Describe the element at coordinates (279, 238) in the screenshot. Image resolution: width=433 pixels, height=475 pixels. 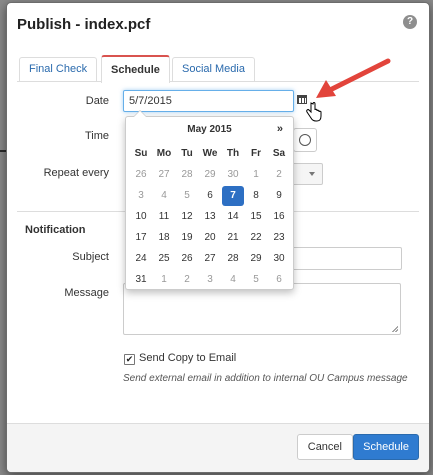
I see `calendar-day: 23` at that location.